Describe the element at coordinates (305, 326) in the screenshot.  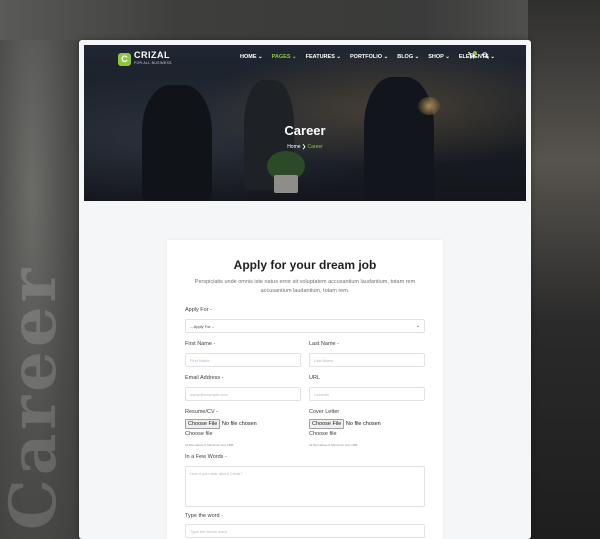
I see `apply-for-select: -- Apply For -- ⌄` at that location.